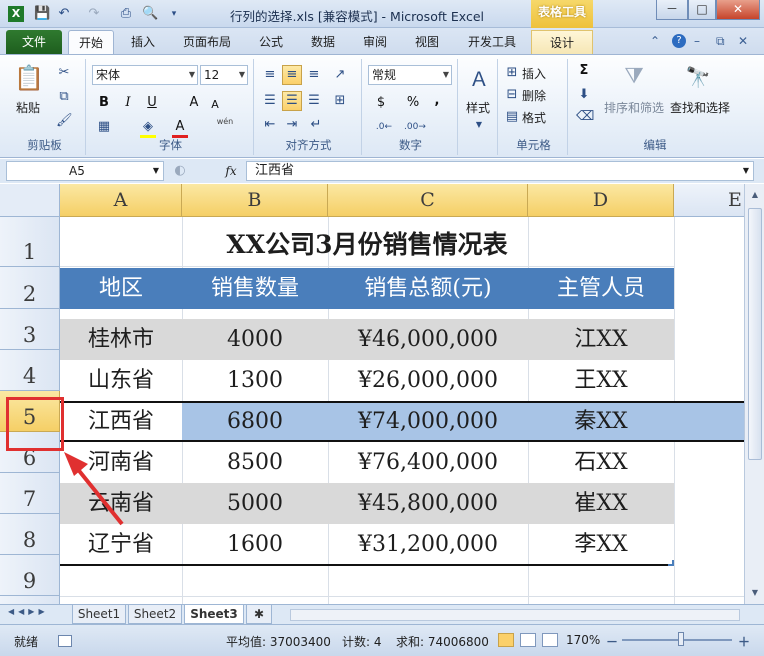 Image resolution: width=764 pixels, height=656 pixels. What do you see at coordinates (215, 105) in the screenshot?
I see `shrink-font-button: A` at bounding box center [215, 105].